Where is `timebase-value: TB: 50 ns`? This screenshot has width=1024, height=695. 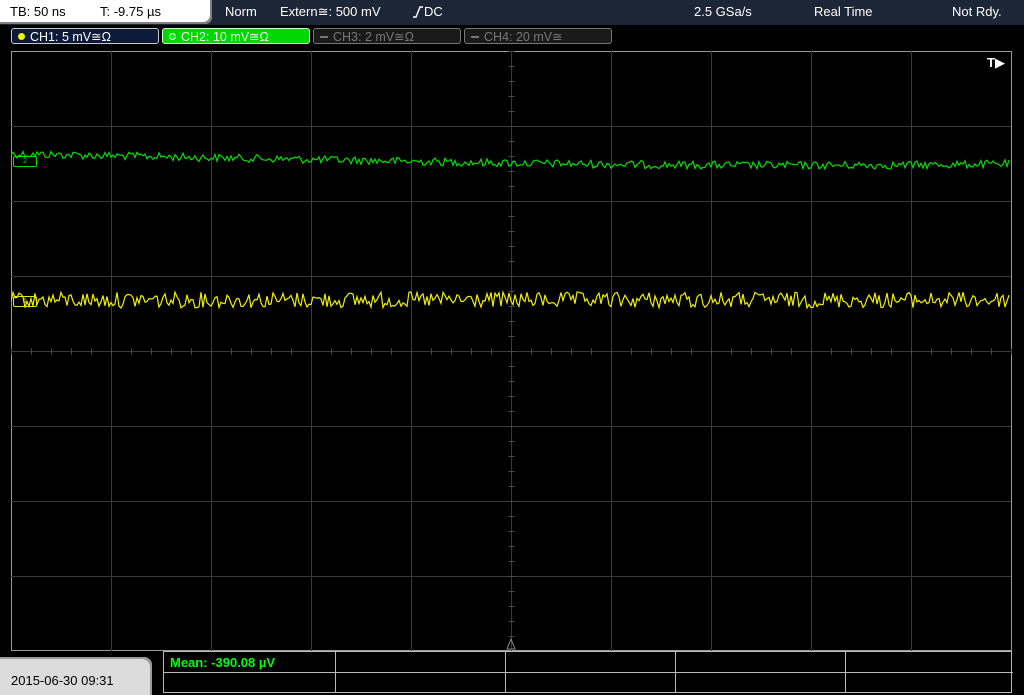 timebase-value: TB: 50 ns is located at coordinates (38, 11).